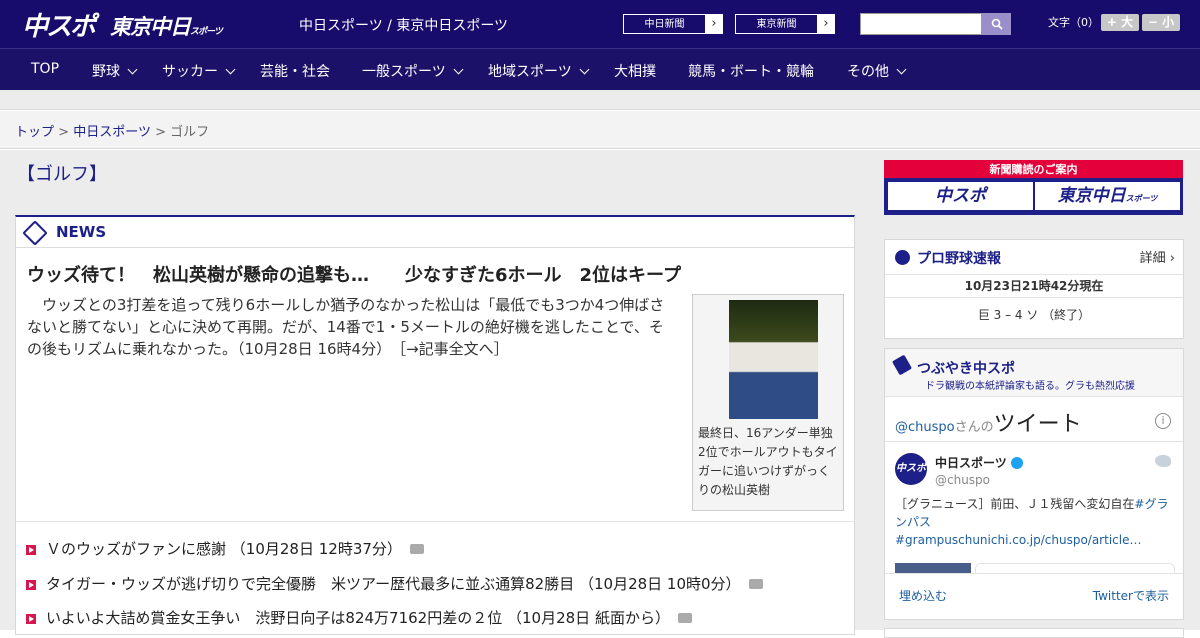 This screenshot has width=1200, height=638. I want to click on pro-baseball-title: プロ野球速報, so click(959, 259).